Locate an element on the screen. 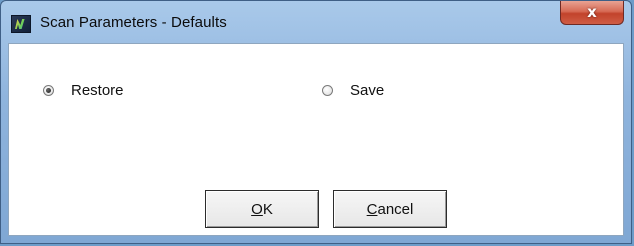 This screenshot has height=246, width=634. cancel-label-rest: ancel is located at coordinates (395, 209).